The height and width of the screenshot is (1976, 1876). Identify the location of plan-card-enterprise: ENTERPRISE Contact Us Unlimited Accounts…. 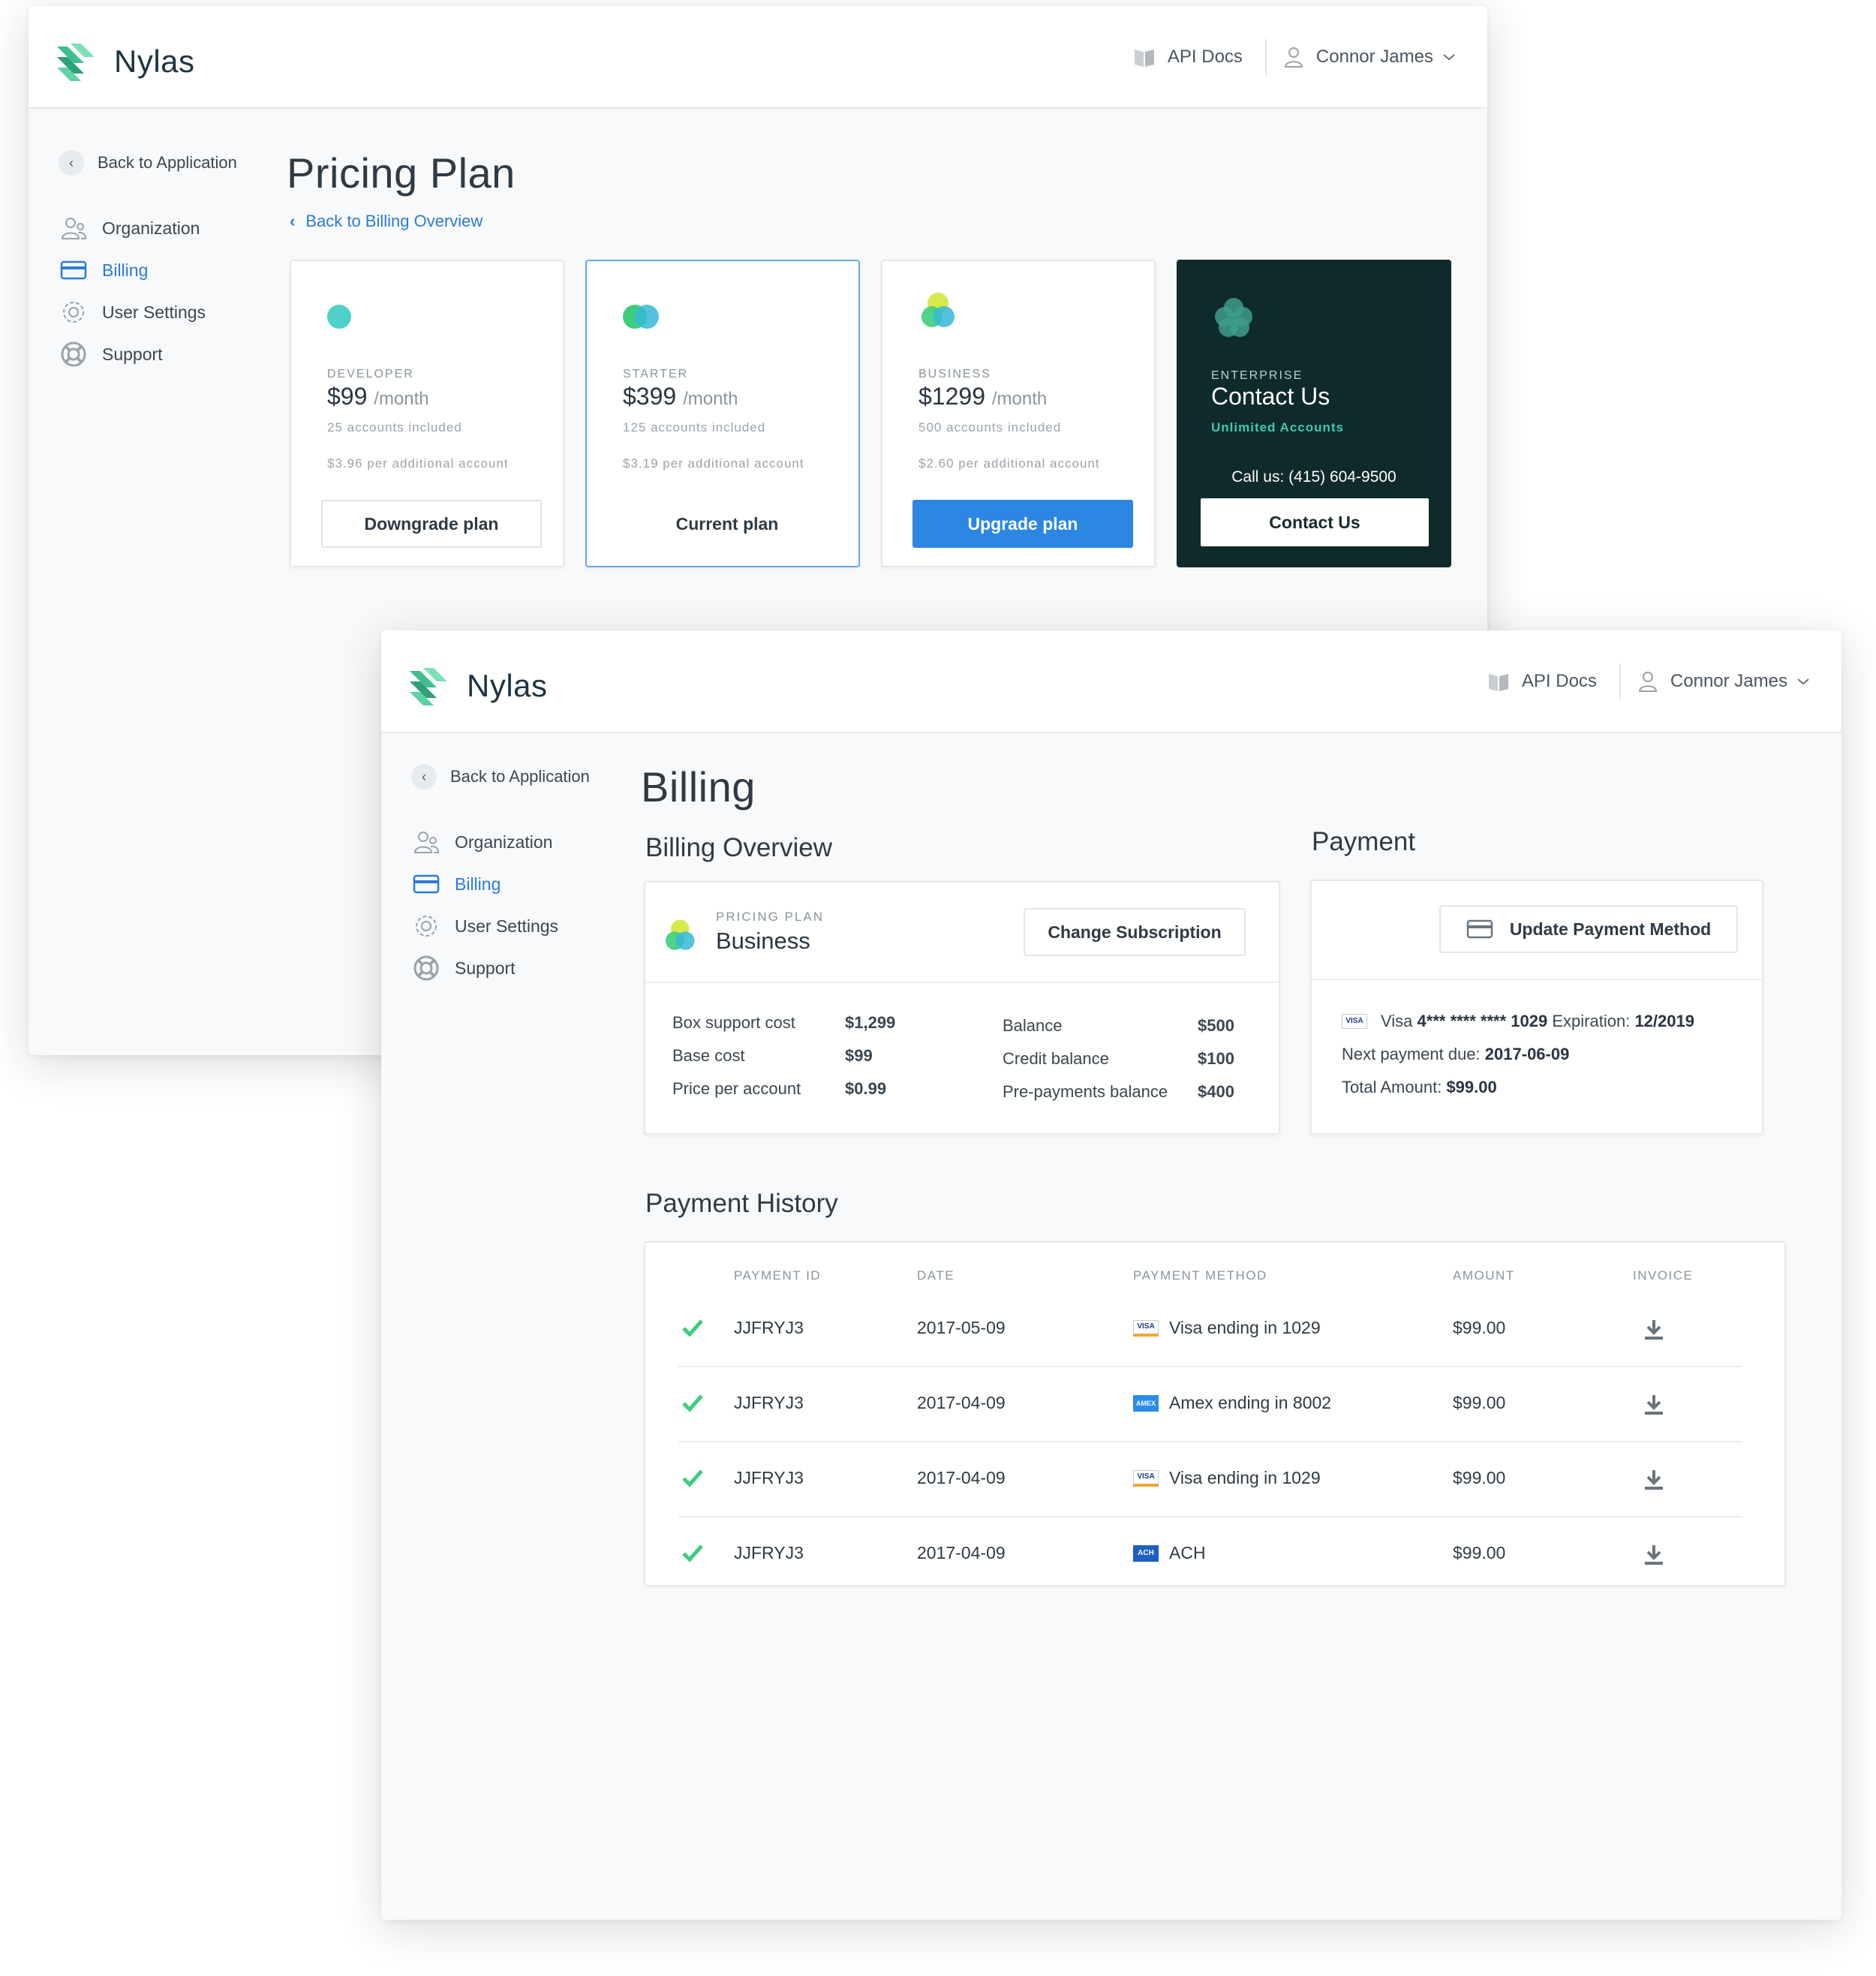
(1314, 413).